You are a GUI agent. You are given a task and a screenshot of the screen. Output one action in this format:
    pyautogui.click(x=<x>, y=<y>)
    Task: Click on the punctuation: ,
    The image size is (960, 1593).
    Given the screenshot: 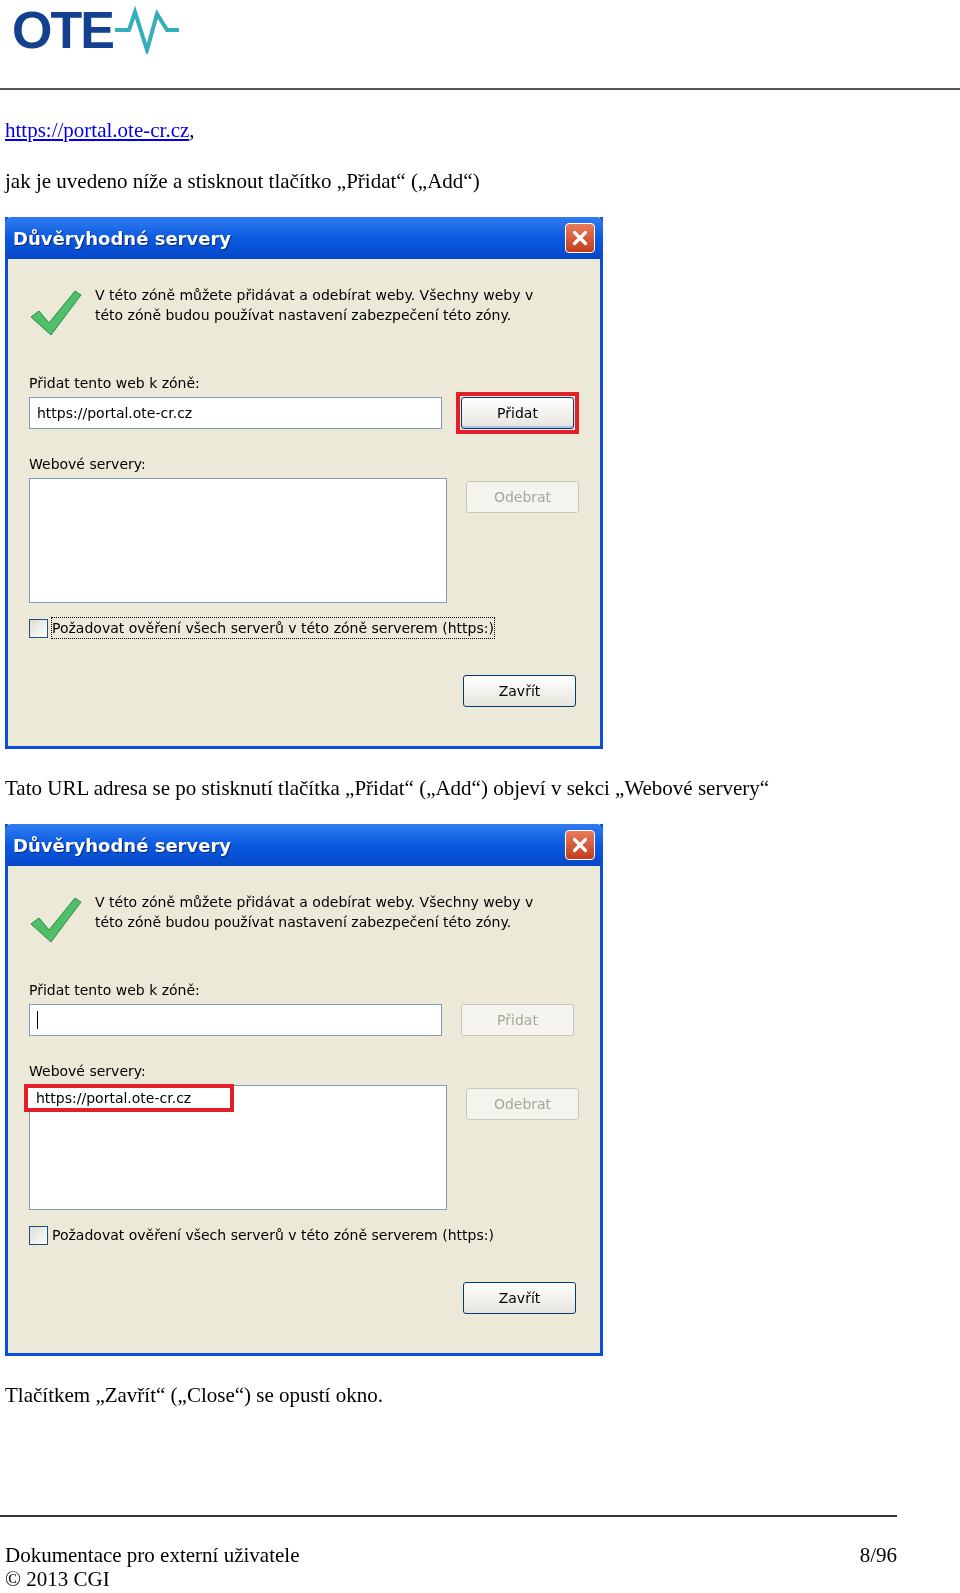 What is the action you would take?
    pyautogui.click(x=192, y=130)
    